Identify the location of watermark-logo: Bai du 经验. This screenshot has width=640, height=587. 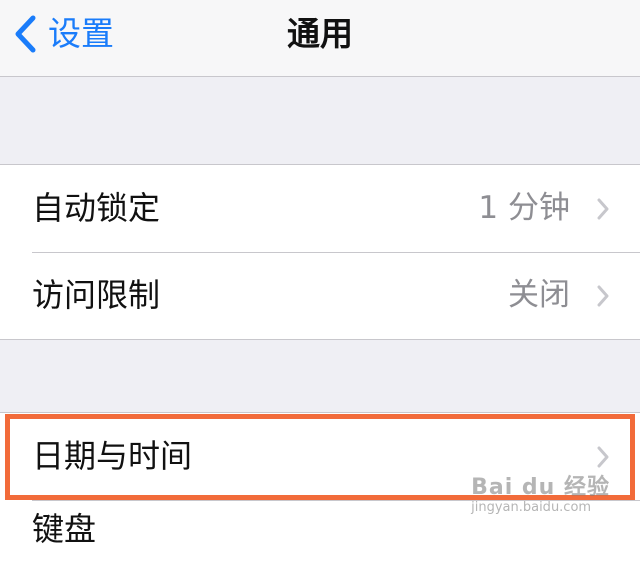
(540, 487).